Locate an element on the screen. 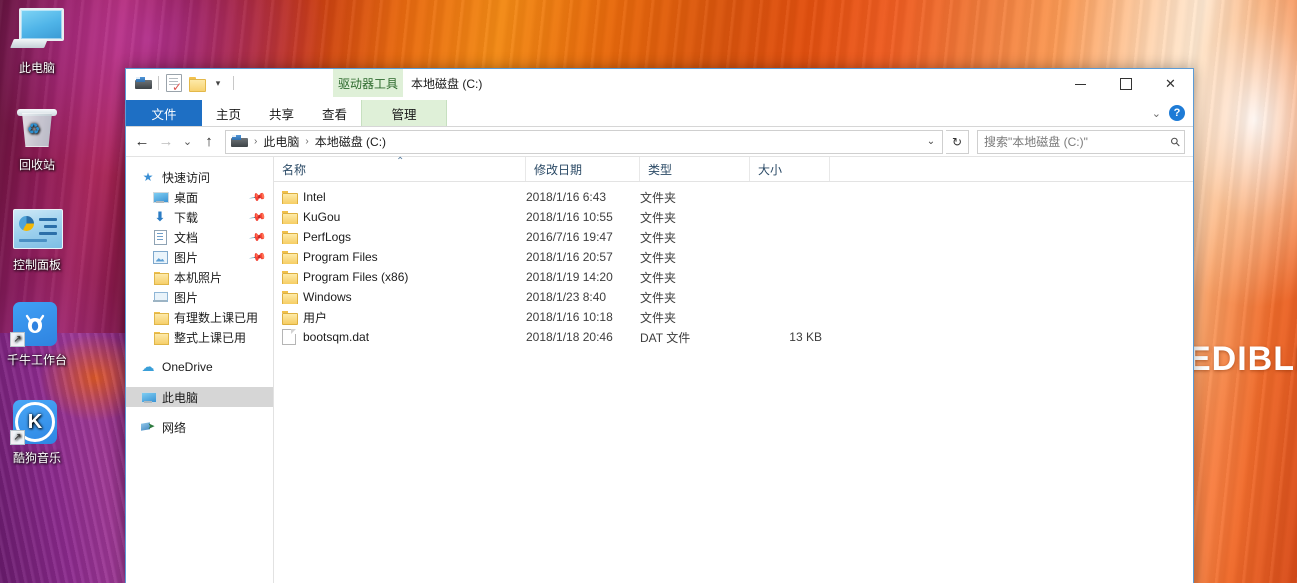  breadcrumb: › 此电脑 › 本地磁盘 (C:) ⌄ is located at coordinates (584, 141).